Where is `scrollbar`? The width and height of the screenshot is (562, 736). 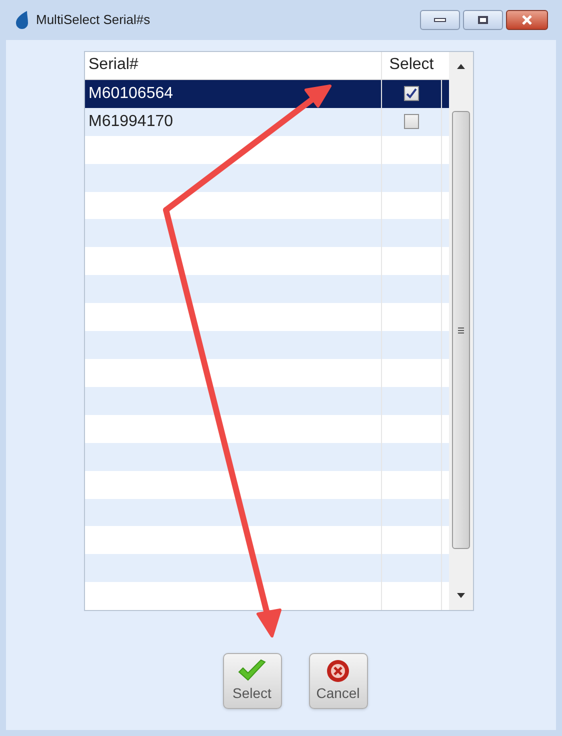
scrollbar is located at coordinates (460, 331).